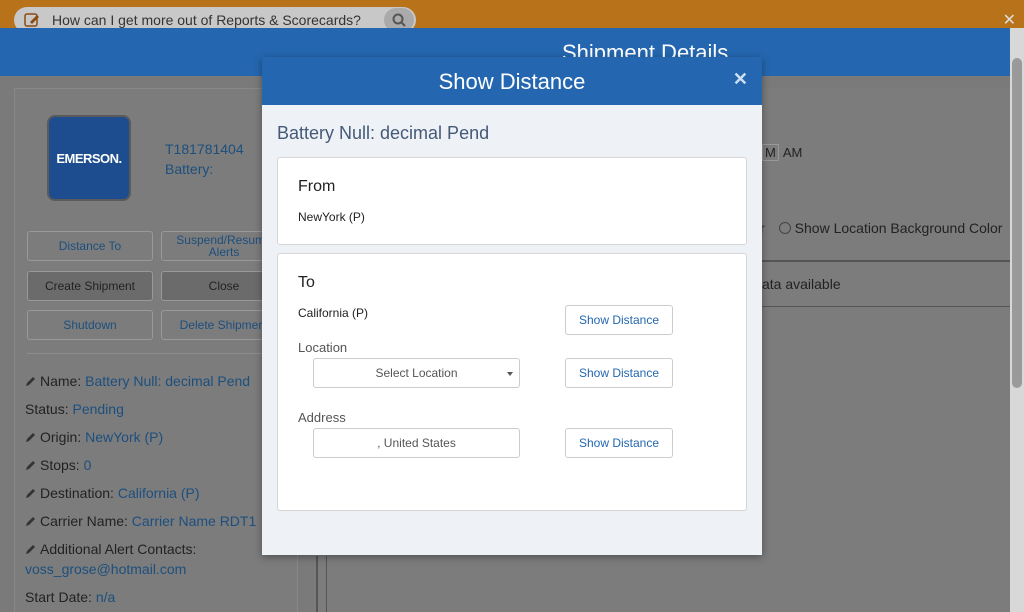 The height and width of the screenshot is (612, 1024). I want to click on origin-field: Origin: NewYork (P), so click(160, 441).